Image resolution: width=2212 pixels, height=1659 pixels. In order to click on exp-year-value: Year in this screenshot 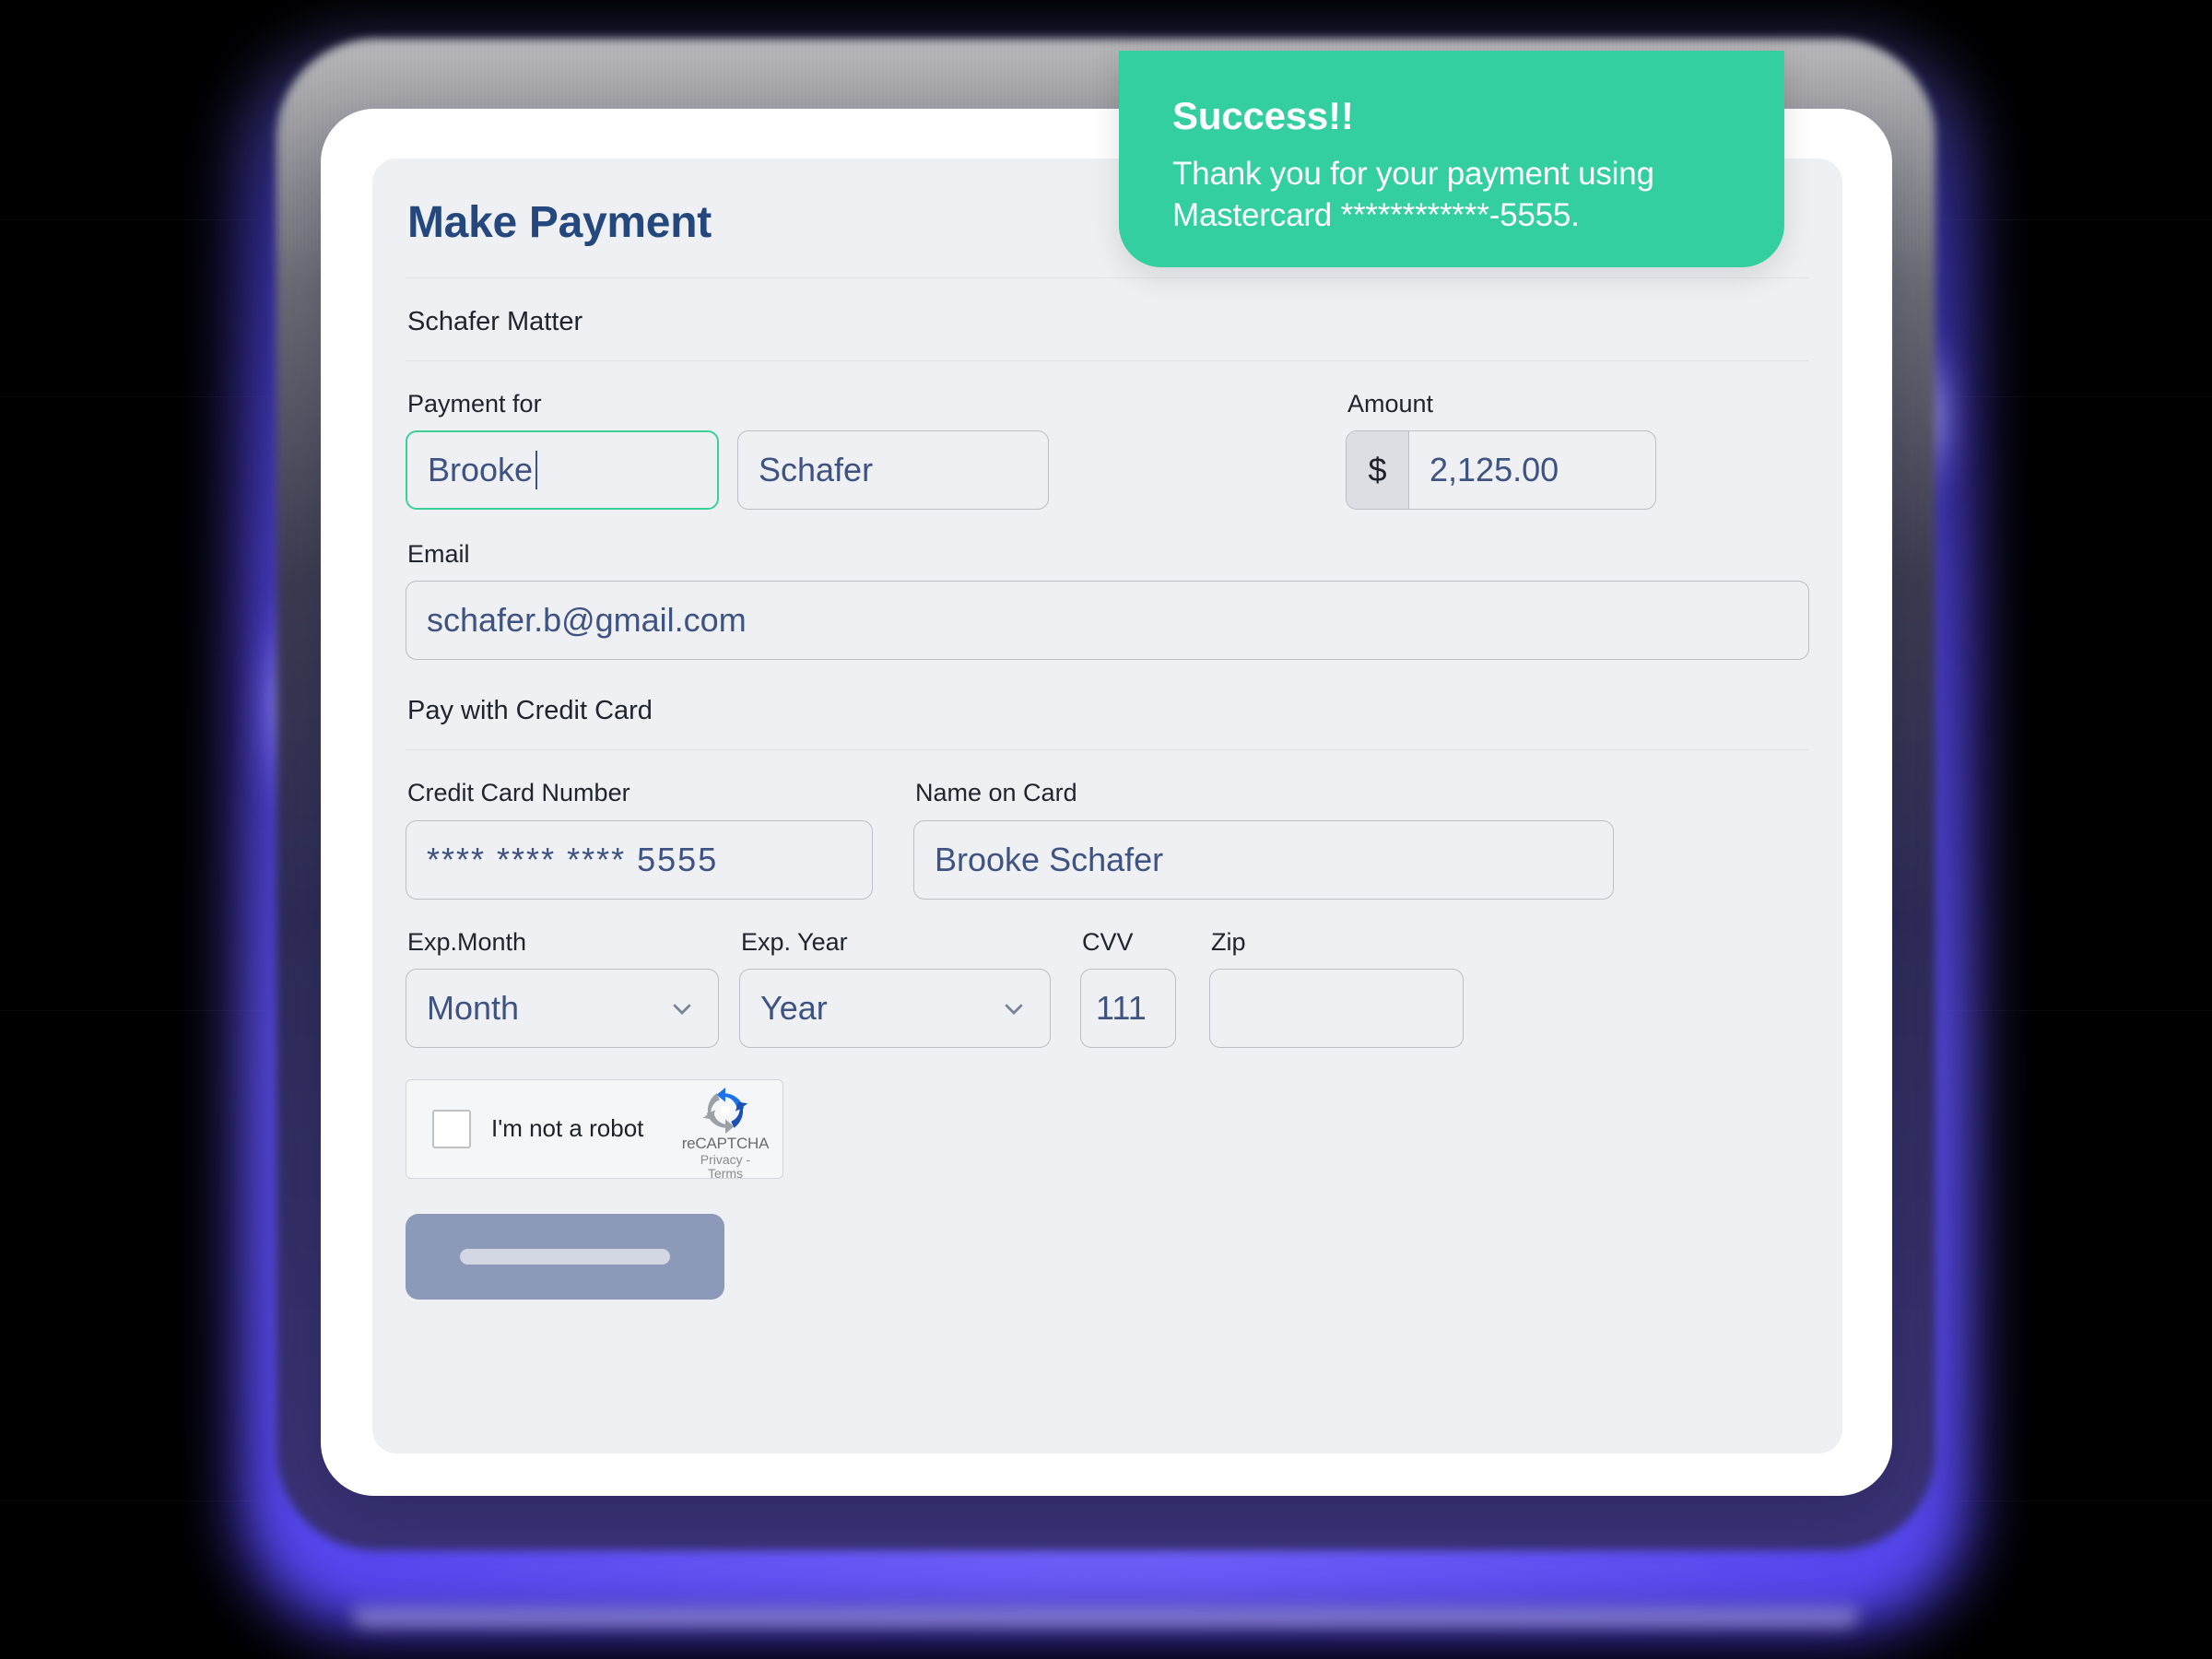, I will do `click(794, 1007)`.